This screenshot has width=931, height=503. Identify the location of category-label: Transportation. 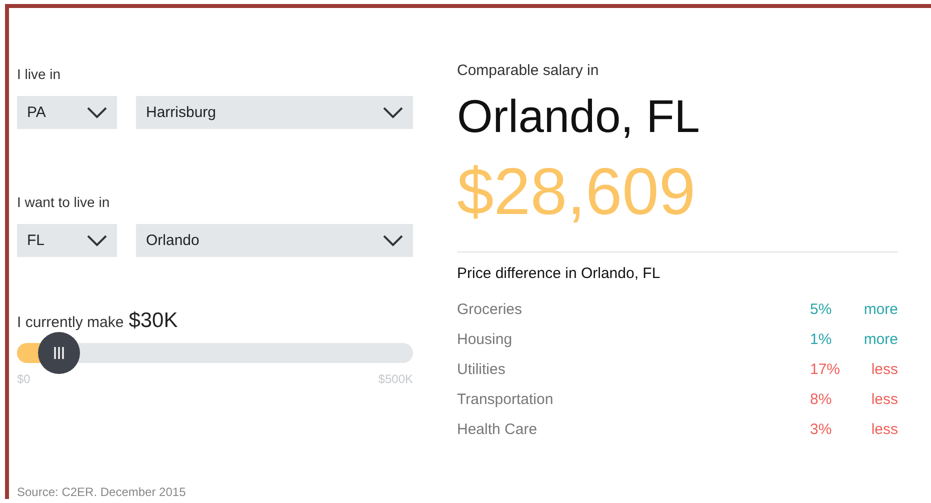
(505, 399).